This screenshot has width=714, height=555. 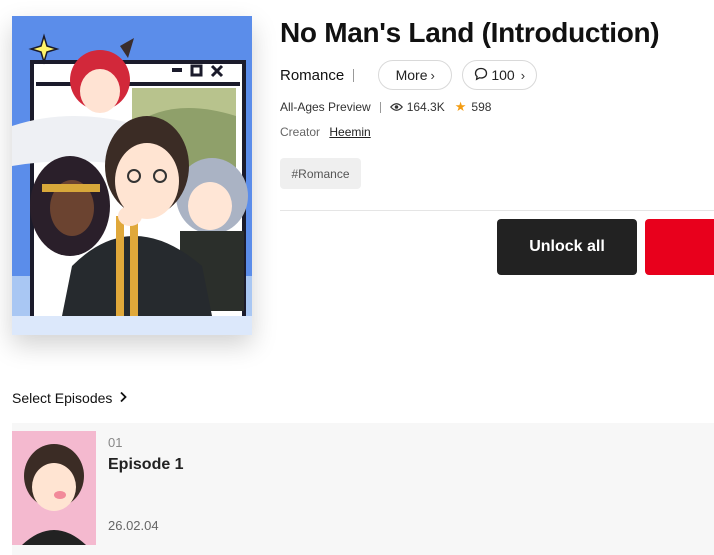 I want to click on creator-label: Creator, so click(x=300, y=132).